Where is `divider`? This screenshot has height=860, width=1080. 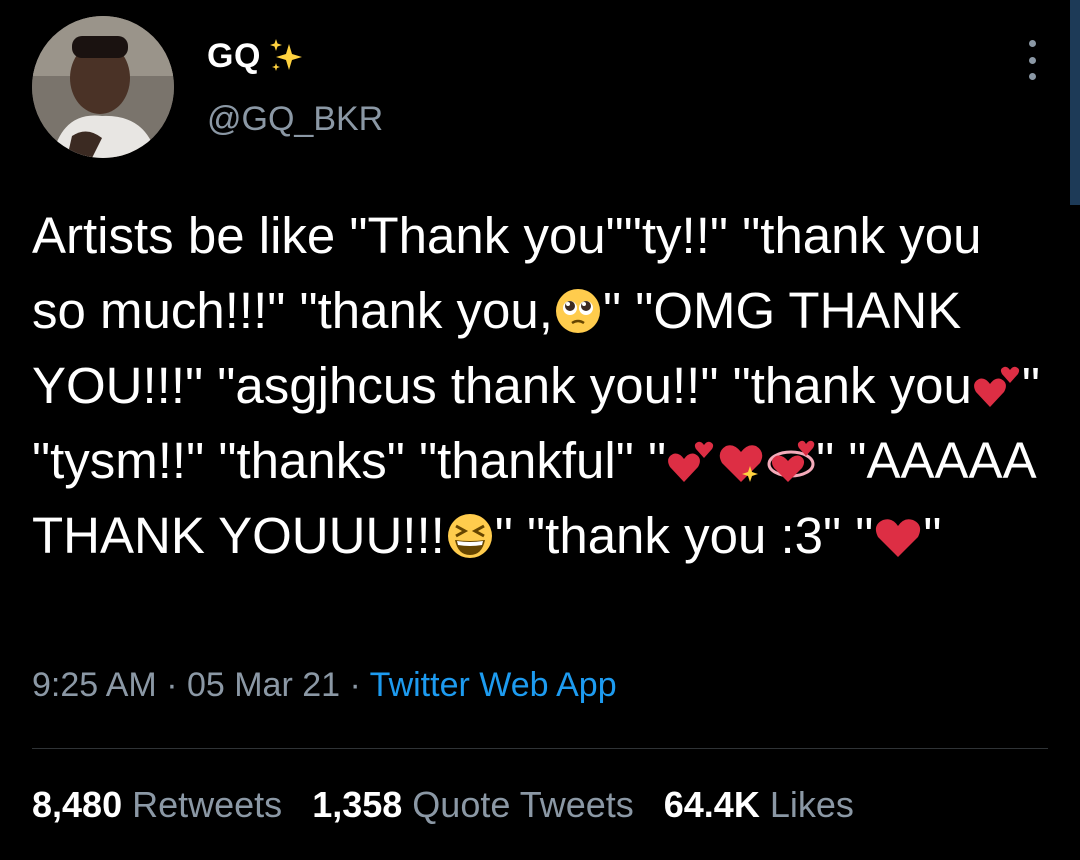 divider is located at coordinates (540, 748).